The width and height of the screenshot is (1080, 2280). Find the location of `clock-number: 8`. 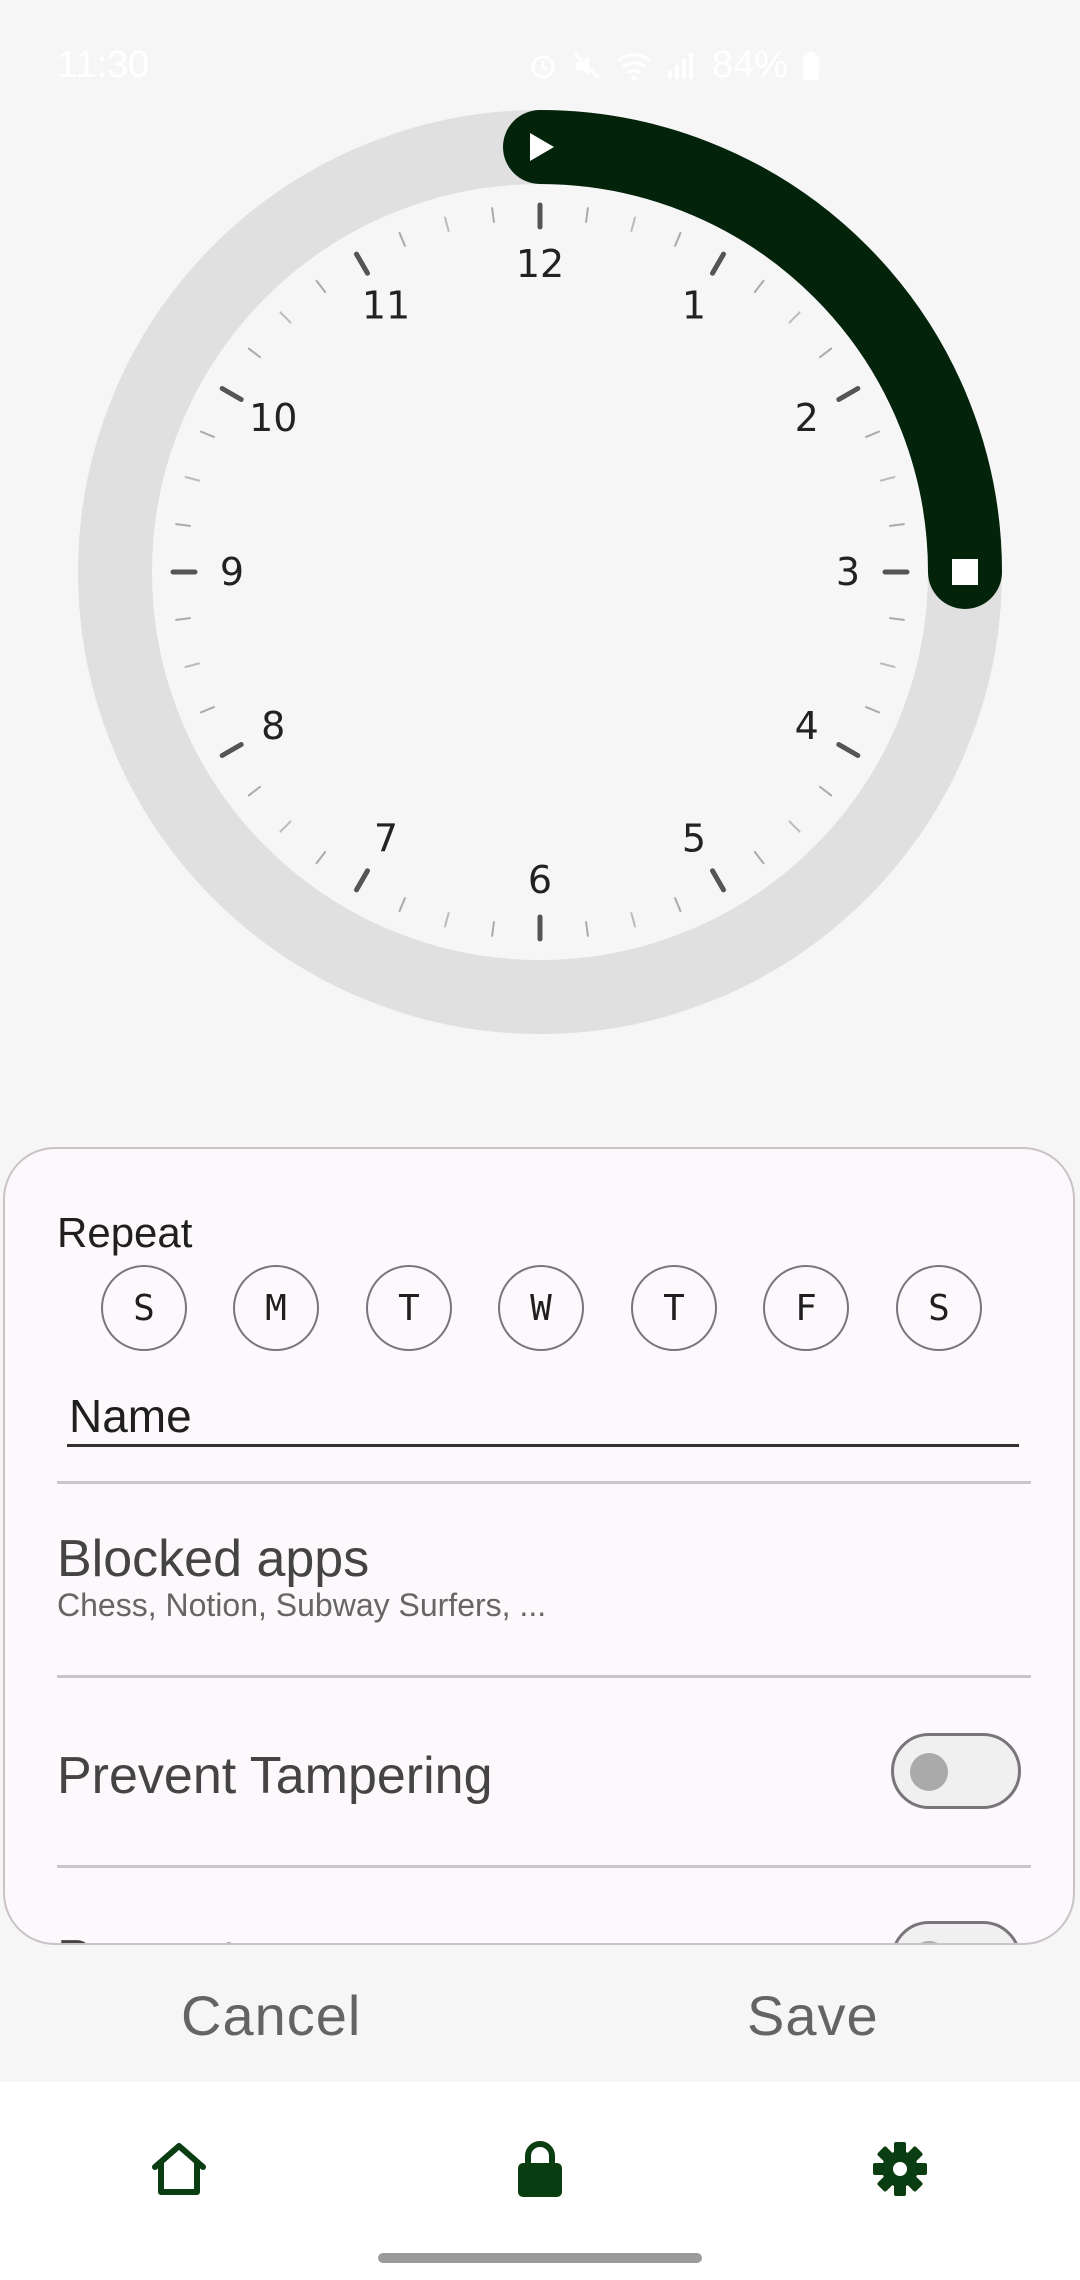

clock-number: 8 is located at coordinates (273, 726).